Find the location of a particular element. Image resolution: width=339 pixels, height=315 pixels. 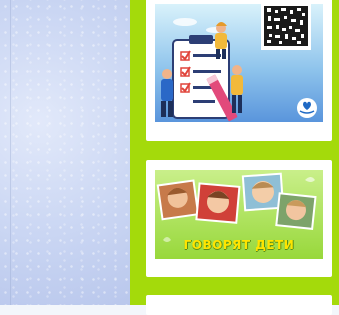

qr-code-icon is located at coordinates (286, 27).